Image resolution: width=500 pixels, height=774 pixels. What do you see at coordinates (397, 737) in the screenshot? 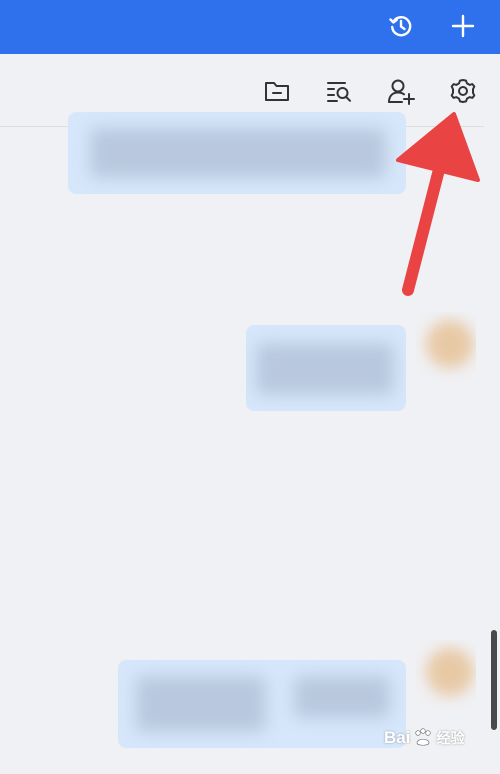
I see `watermark-brand: Bai` at bounding box center [397, 737].